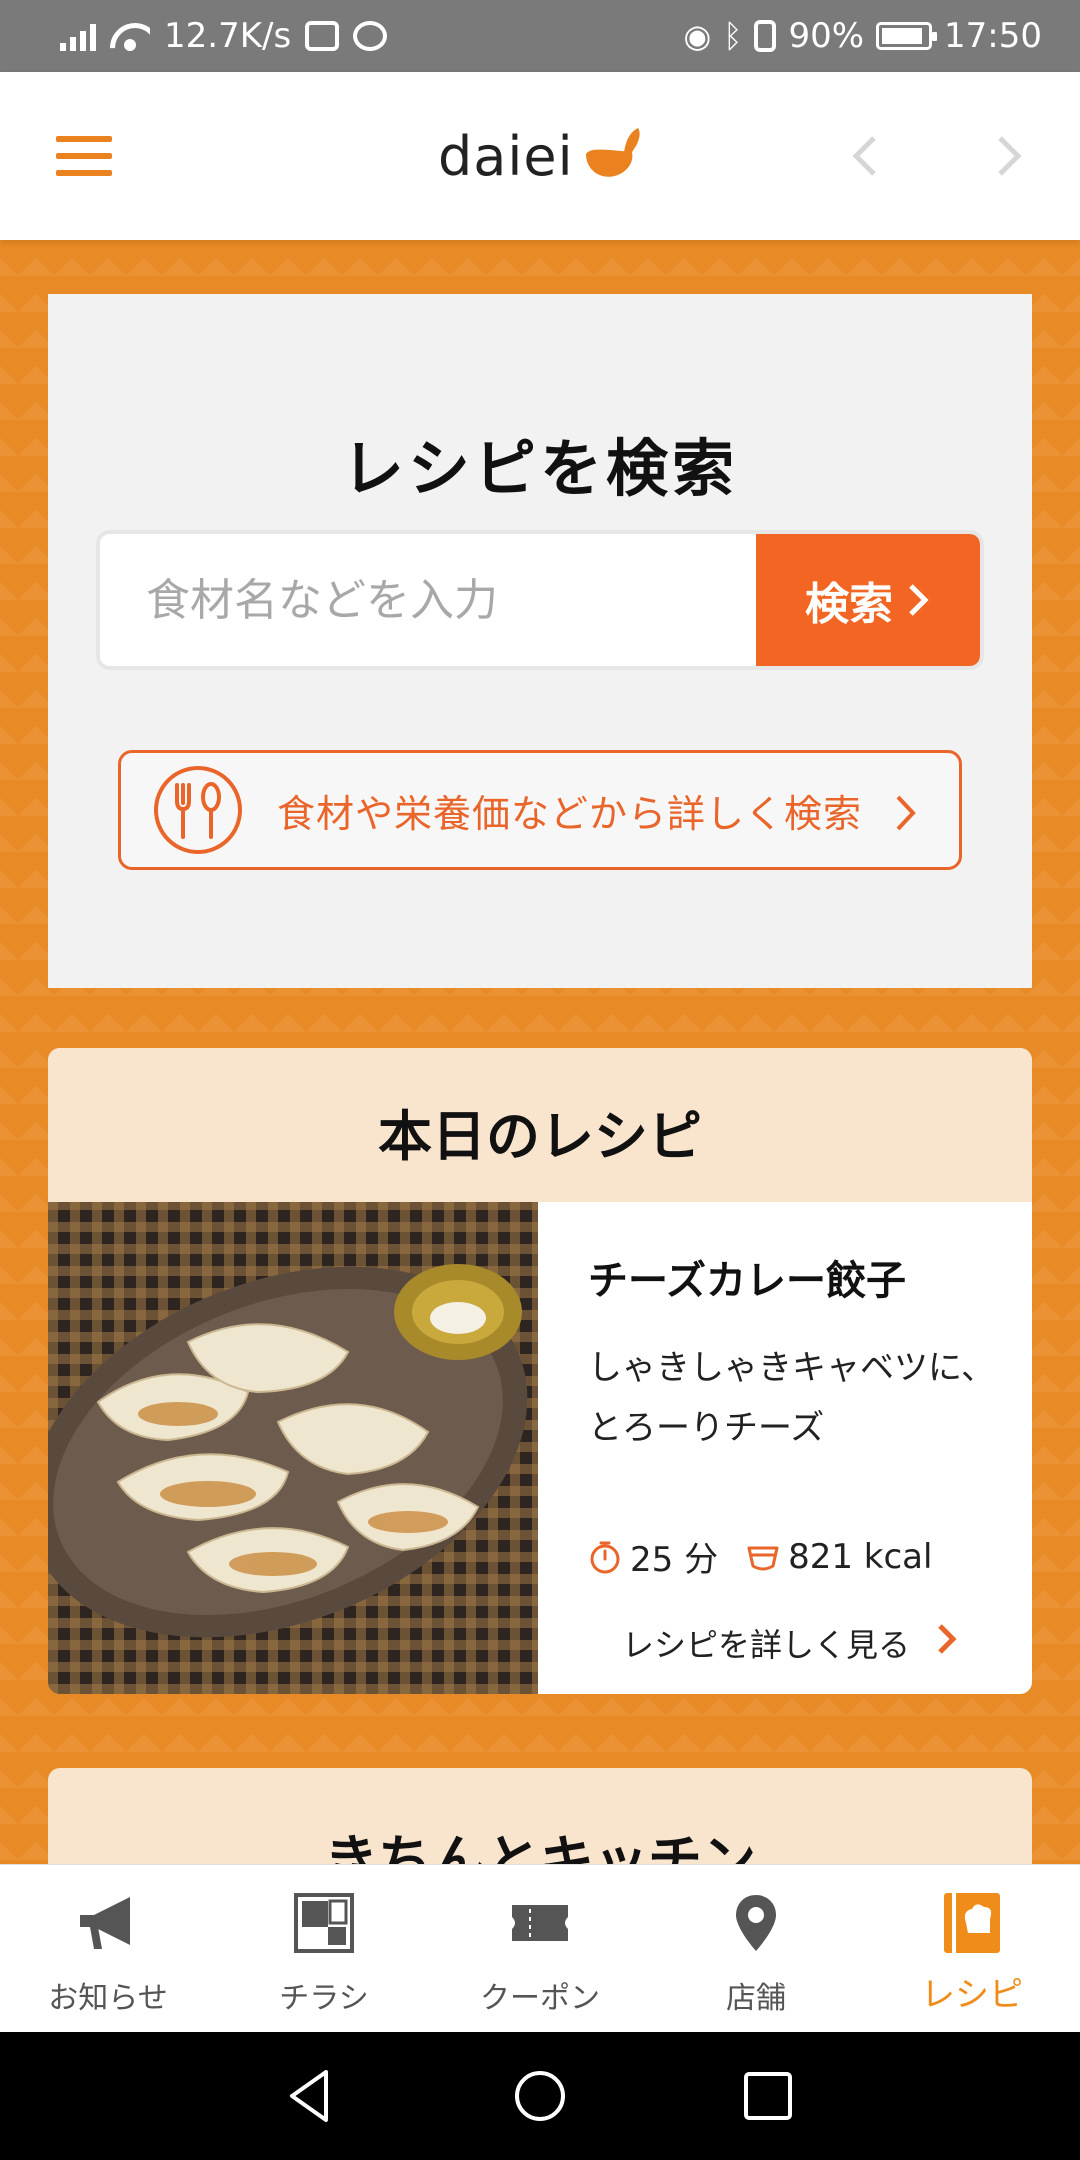 This screenshot has height=2160, width=1080. I want to click on tab-news: お知らせ, so click(108, 1949).